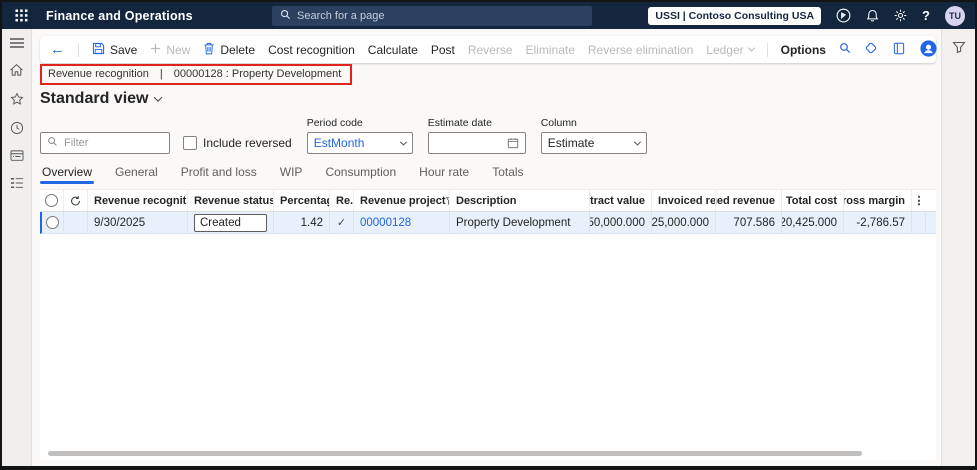 The height and width of the screenshot is (470, 977). What do you see at coordinates (464, 143) in the screenshot?
I see `estimate-date-input` at bounding box center [464, 143].